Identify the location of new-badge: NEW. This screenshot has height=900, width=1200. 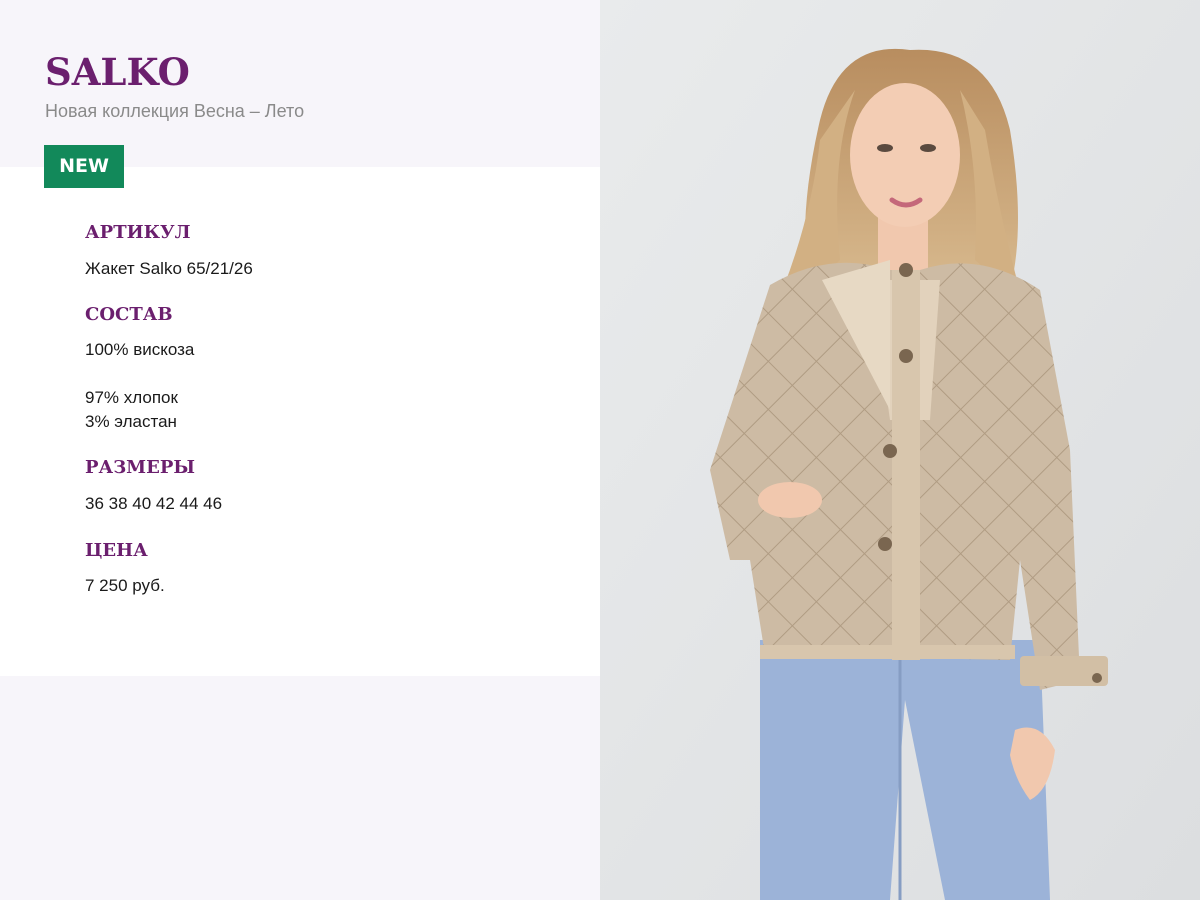
(84, 166).